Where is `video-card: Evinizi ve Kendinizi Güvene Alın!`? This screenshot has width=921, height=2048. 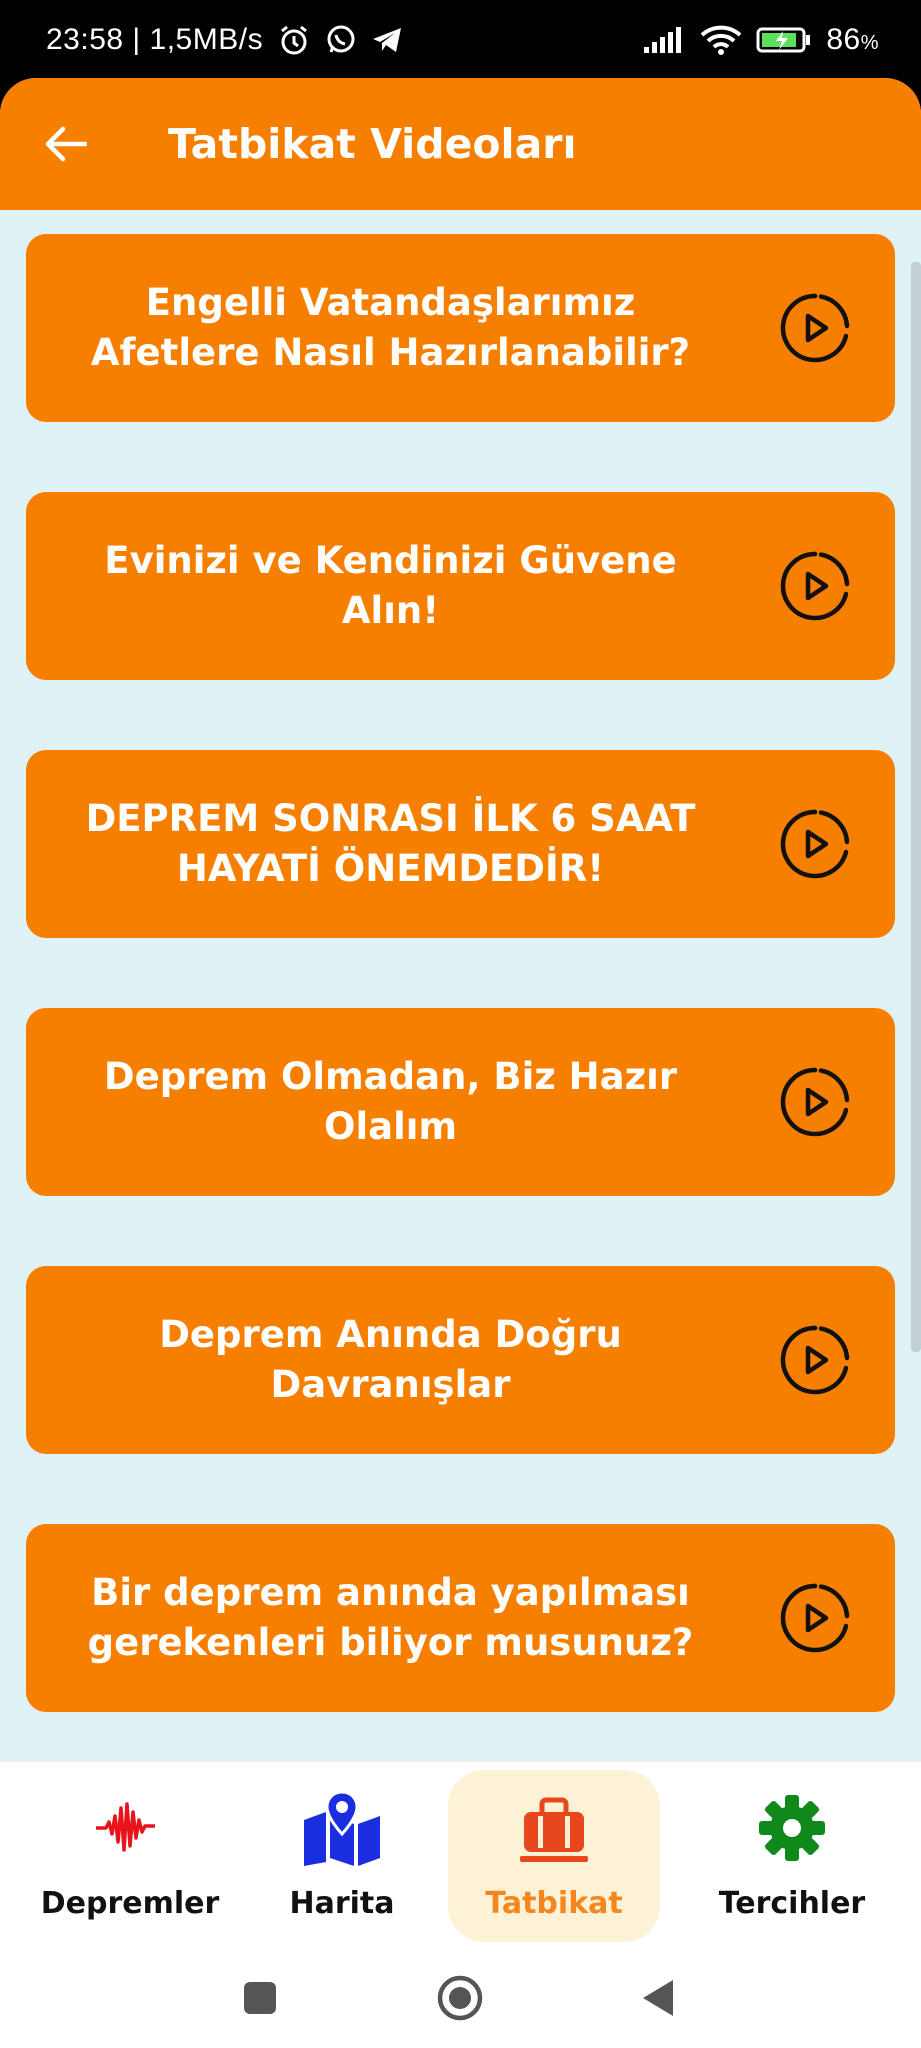 video-card: Evinizi ve Kendinizi Güvene Alın! is located at coordinates (460, 586).